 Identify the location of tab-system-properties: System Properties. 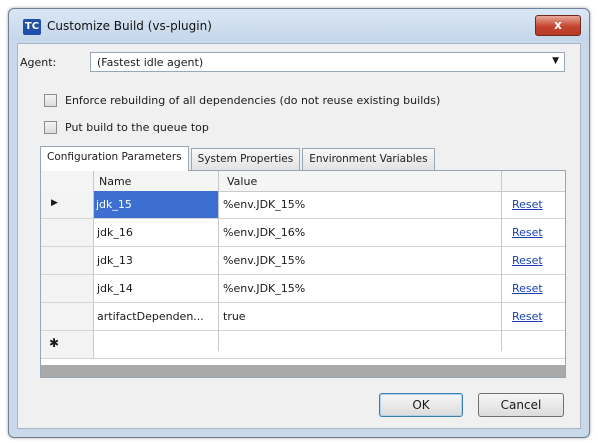
(245, 159).